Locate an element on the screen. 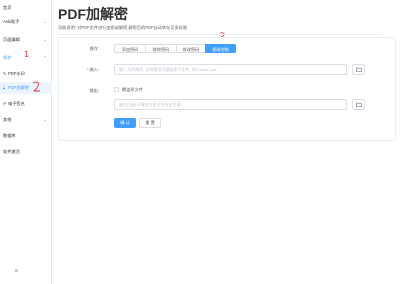 The width and height of the screenshot is (400, 284). sidebar-item-label: 保护 is located at coordinates (7, 57).